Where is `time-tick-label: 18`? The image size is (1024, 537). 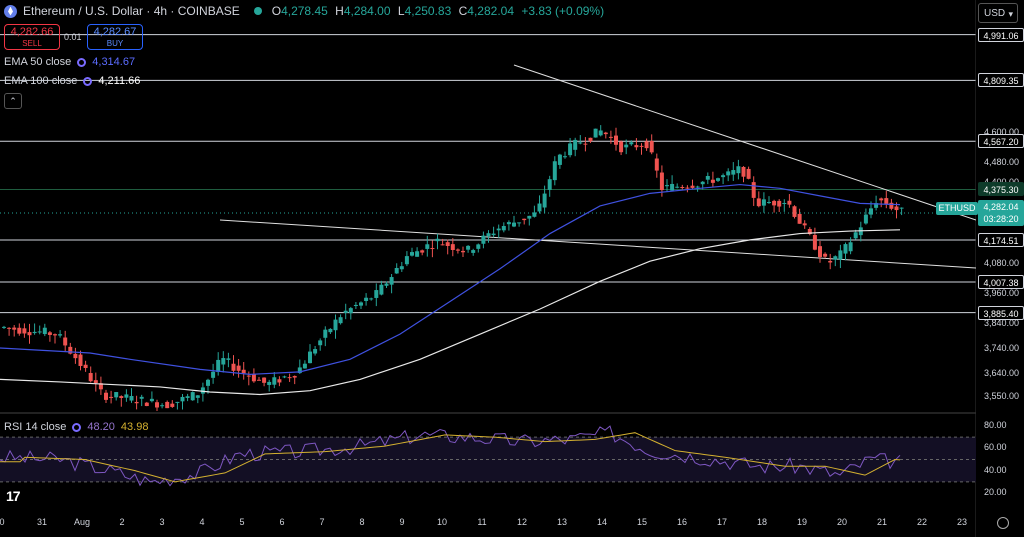 time-tick-label: 18 is located at coordinates (762, 522).